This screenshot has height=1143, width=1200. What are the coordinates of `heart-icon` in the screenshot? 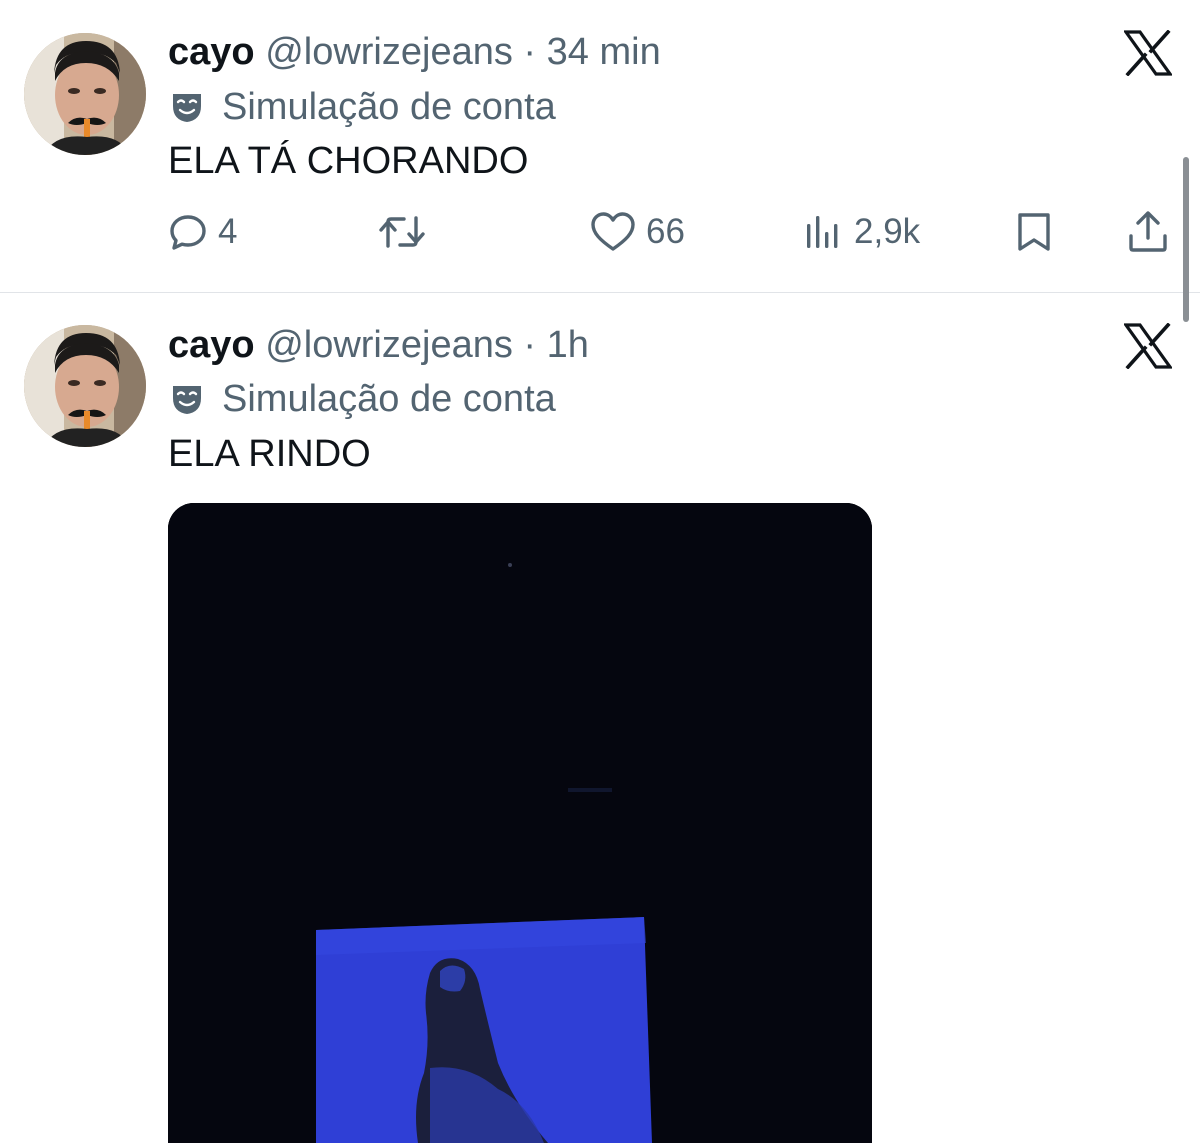 It's located at (613, 232).